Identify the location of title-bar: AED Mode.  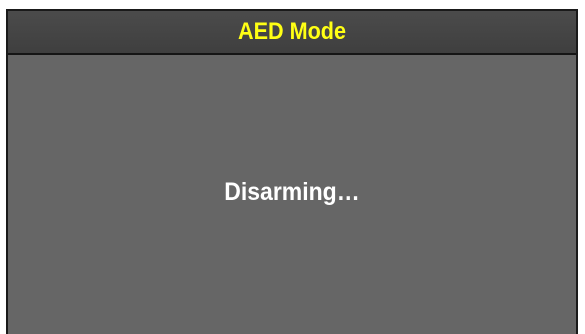
(292, 33).